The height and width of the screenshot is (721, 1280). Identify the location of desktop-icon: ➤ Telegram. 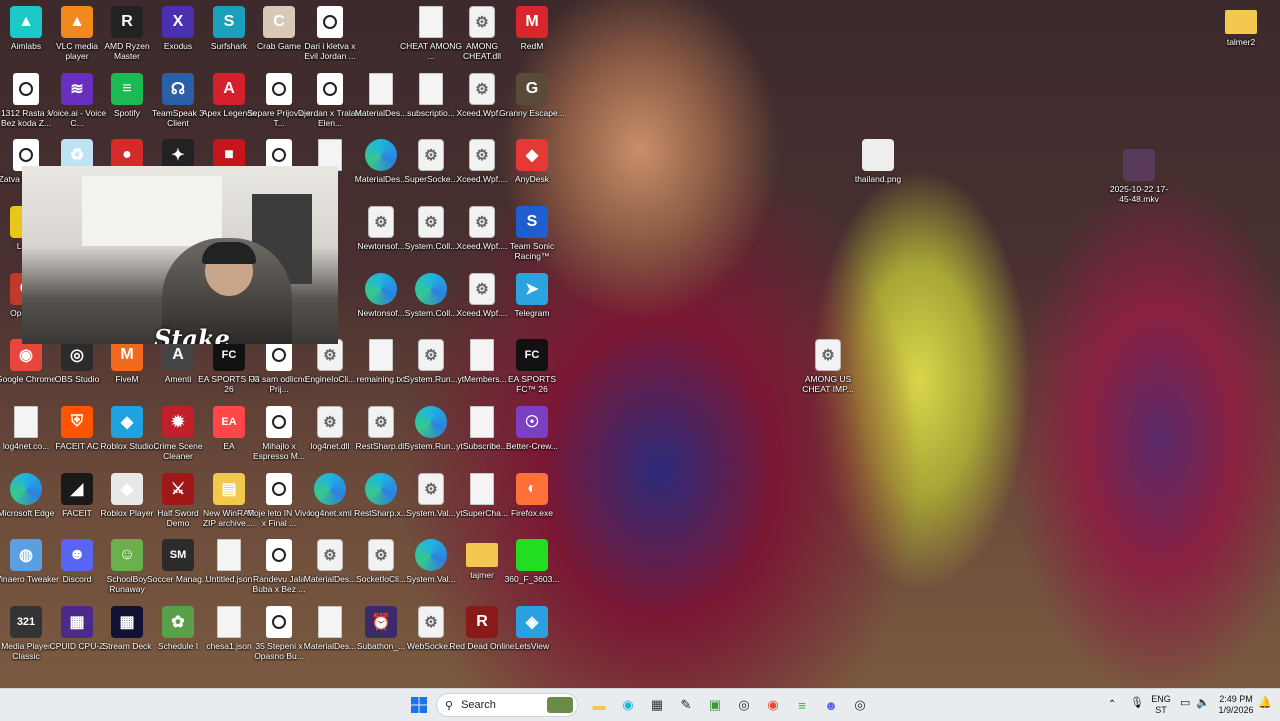
(532, 302).